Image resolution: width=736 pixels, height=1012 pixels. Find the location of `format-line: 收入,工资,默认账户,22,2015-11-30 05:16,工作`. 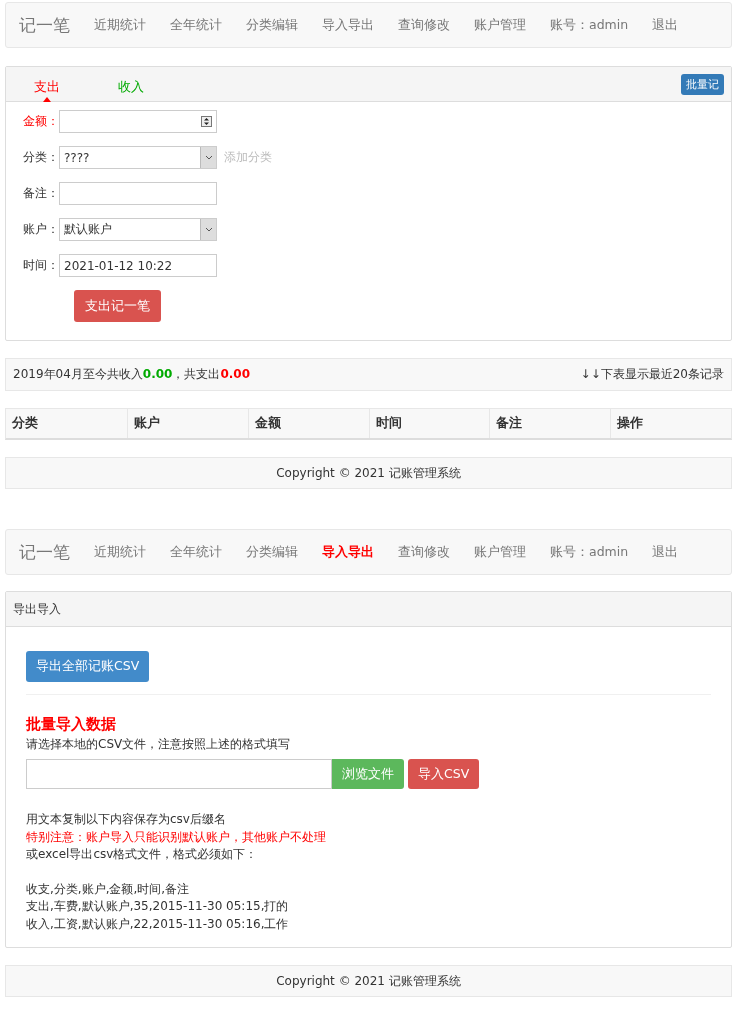

format-line: 收入,工资,默认账户,22,2015-11-30 05:16,工作 is located at coordinates (158, 924).